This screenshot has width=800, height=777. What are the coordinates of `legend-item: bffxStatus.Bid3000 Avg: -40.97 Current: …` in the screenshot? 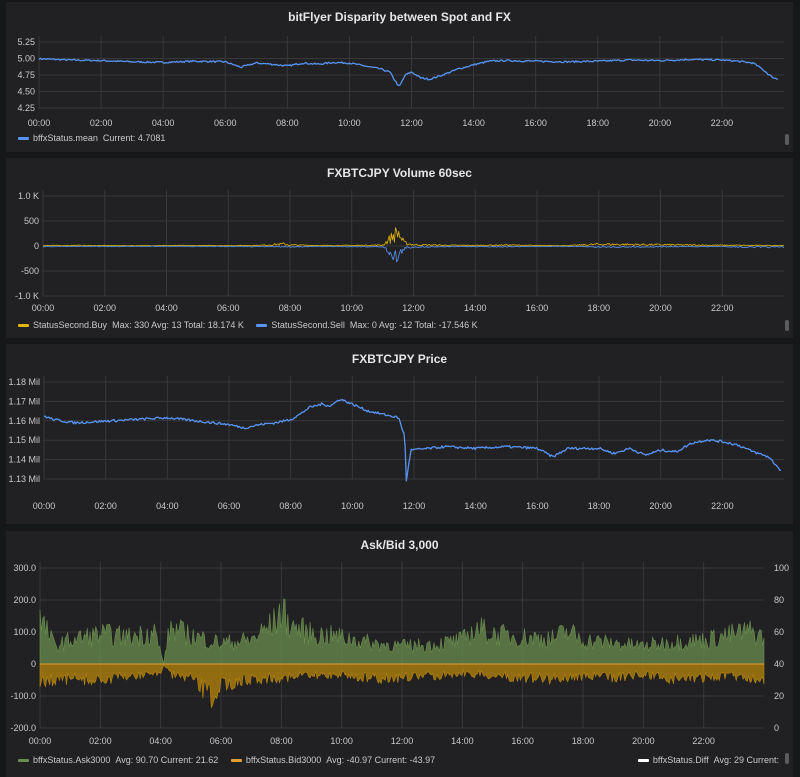 It's located at (333, 760).